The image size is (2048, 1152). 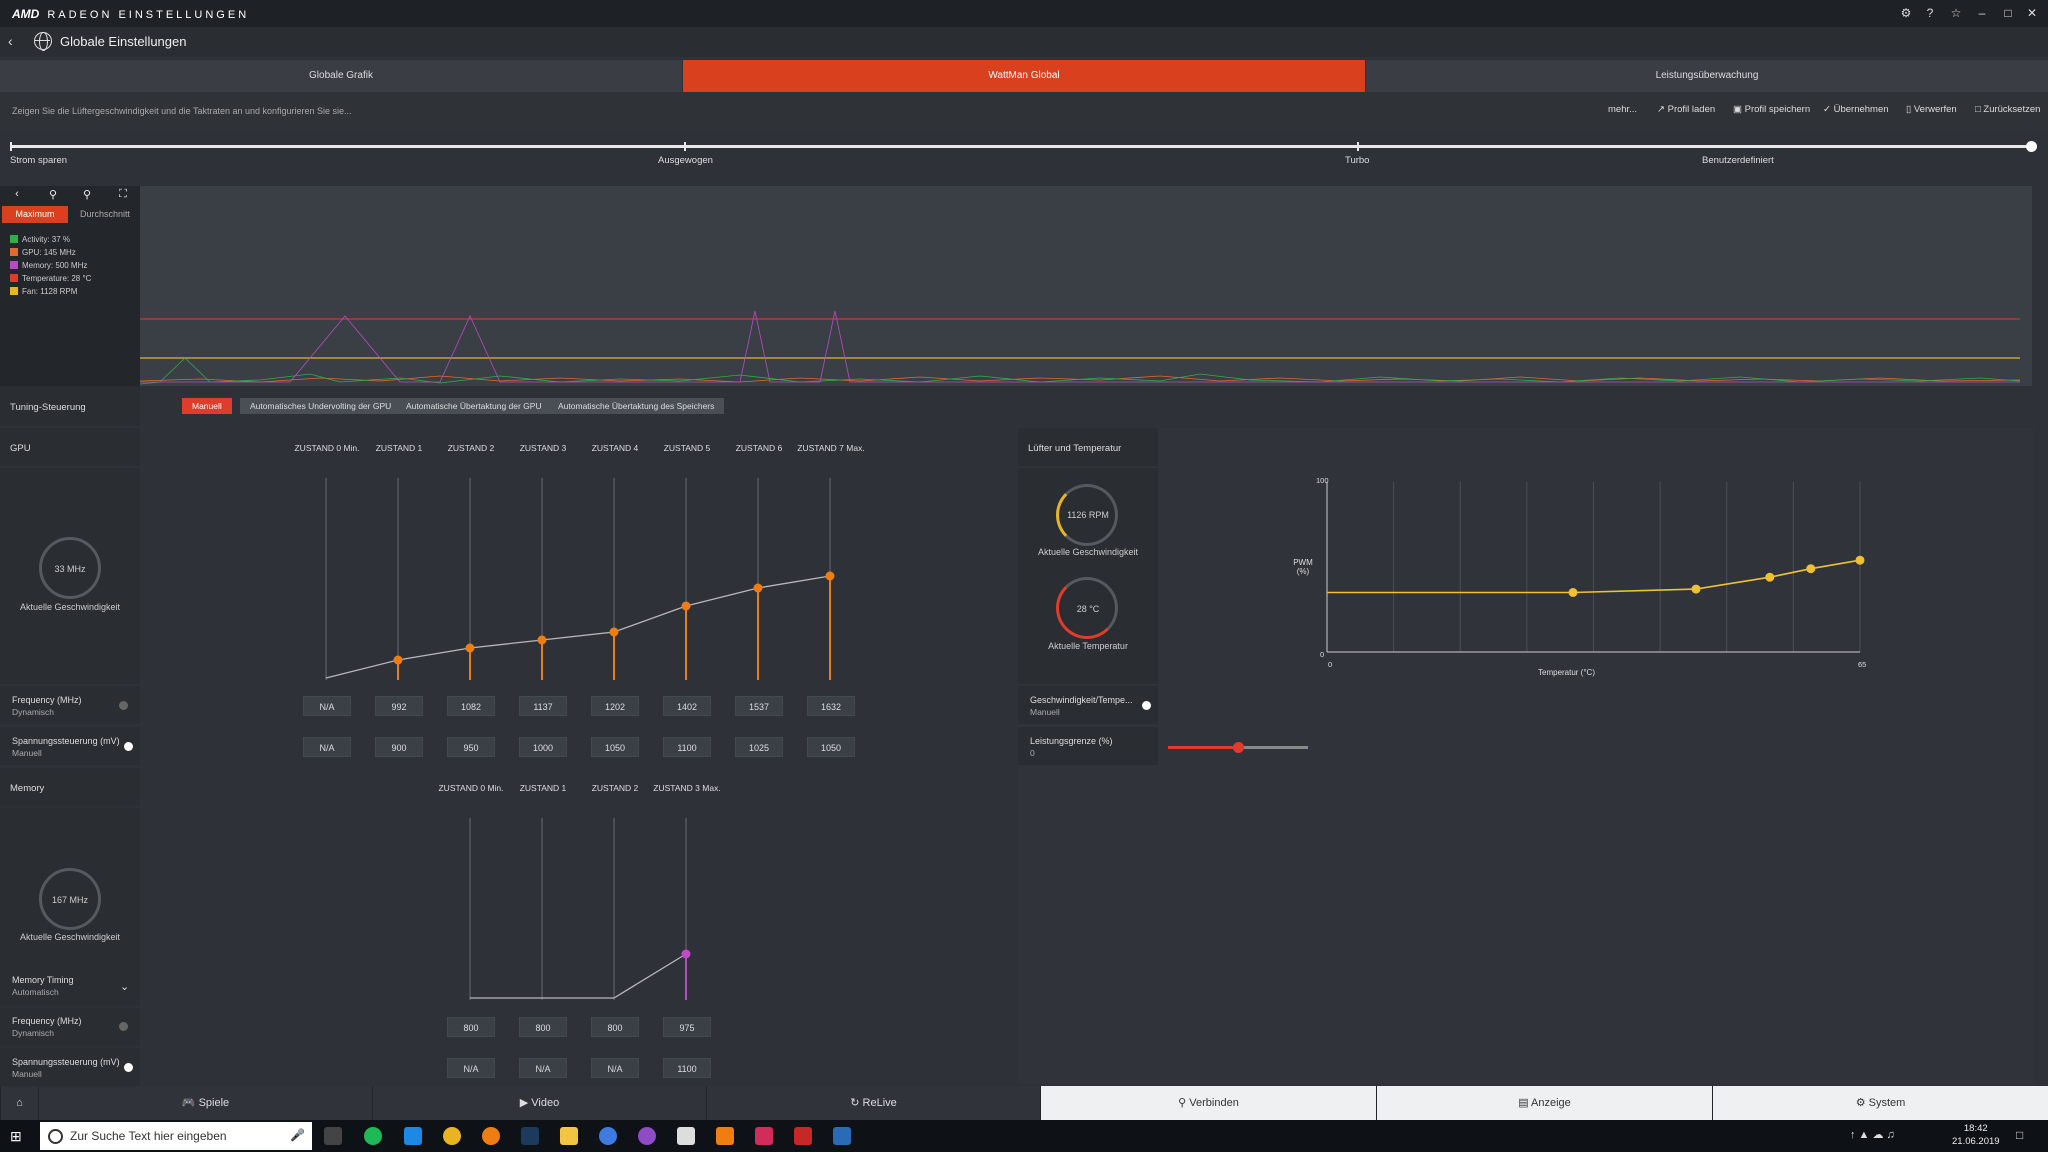 I want to click on microphone-icon: 🎤, so click(x=297, y=1135).